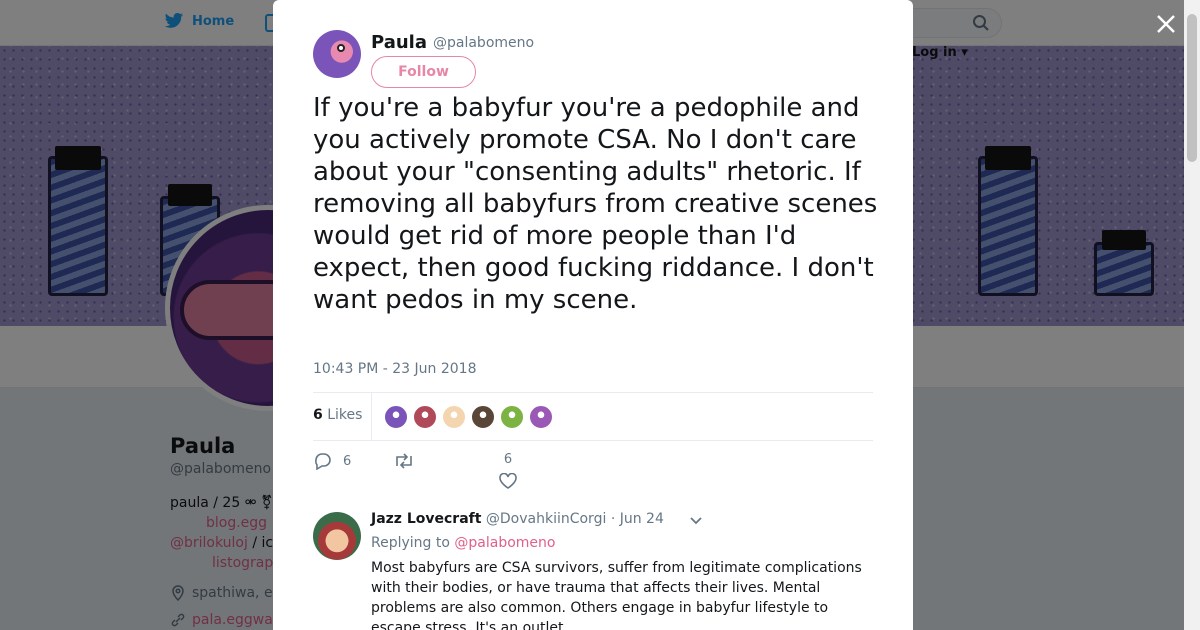 The width and height of the screenshot is (1200, 630). I want to click on chevron-down-icon, so click(696, 521).